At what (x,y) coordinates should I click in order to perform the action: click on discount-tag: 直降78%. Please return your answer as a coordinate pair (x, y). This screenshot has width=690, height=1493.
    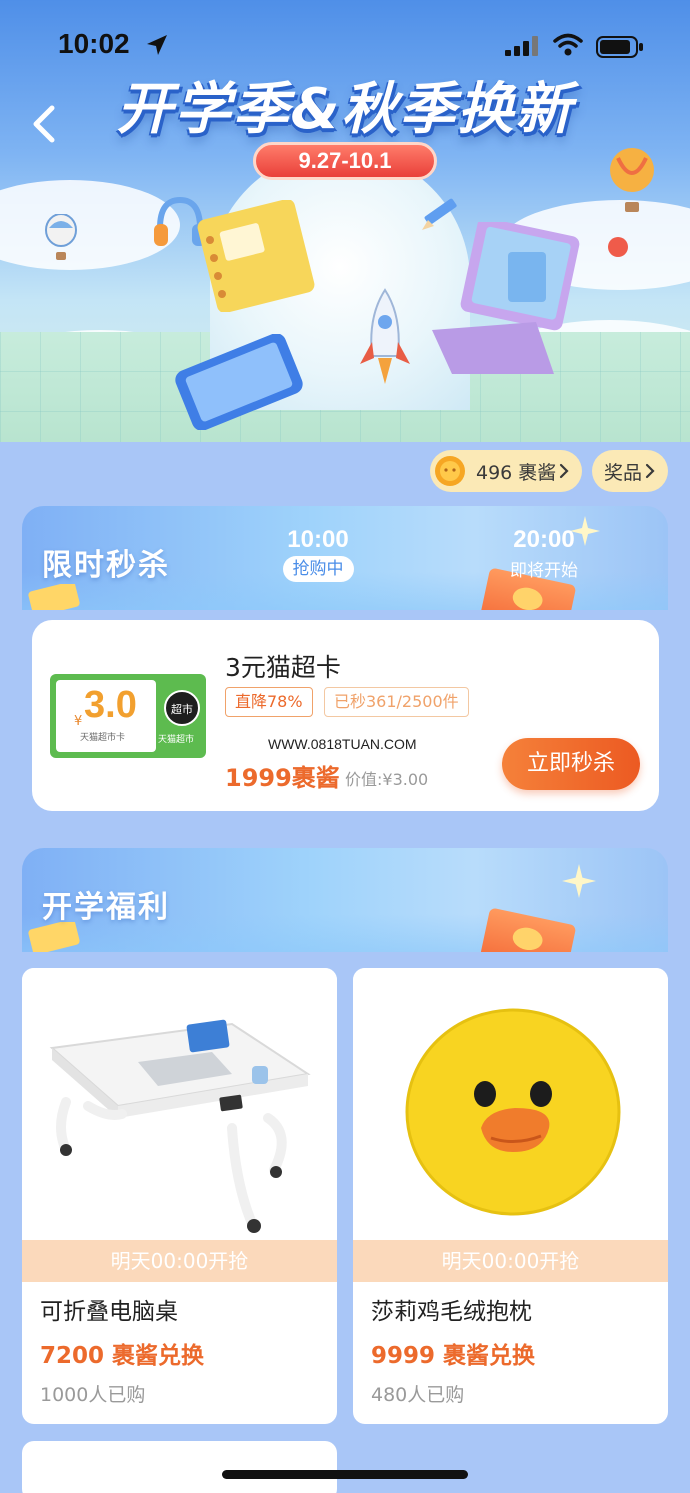
    Looking at the image, I should click on (269, 702).